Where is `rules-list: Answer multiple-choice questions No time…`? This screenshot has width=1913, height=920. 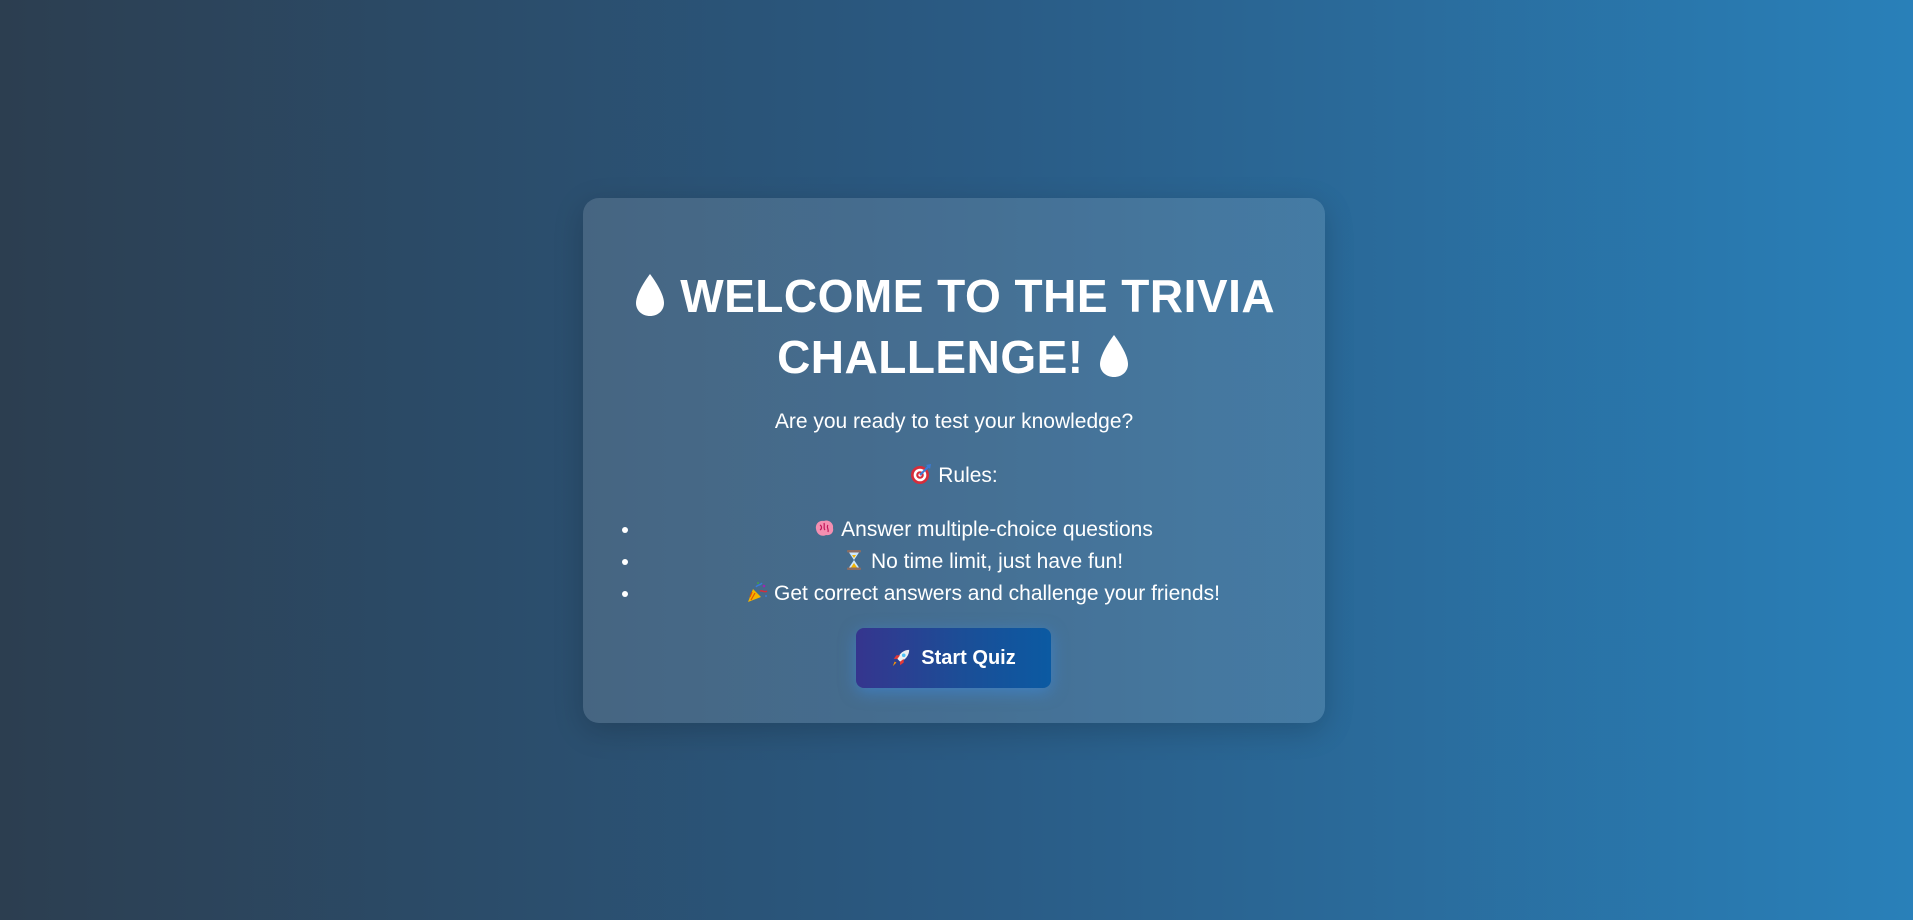 rules-list: Answer multiple-choice questions No time… is located at coordinates (954, 562).